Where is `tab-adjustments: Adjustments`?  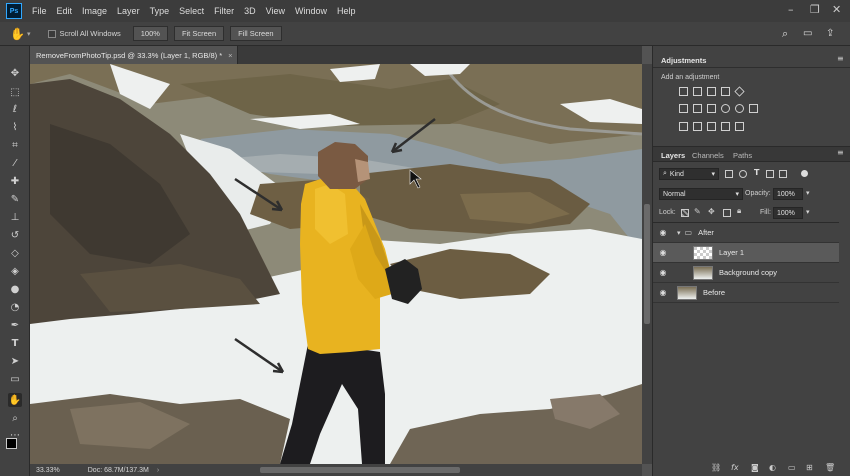 tab-adjustments: Adjustments is located at coordinates (683, 60).